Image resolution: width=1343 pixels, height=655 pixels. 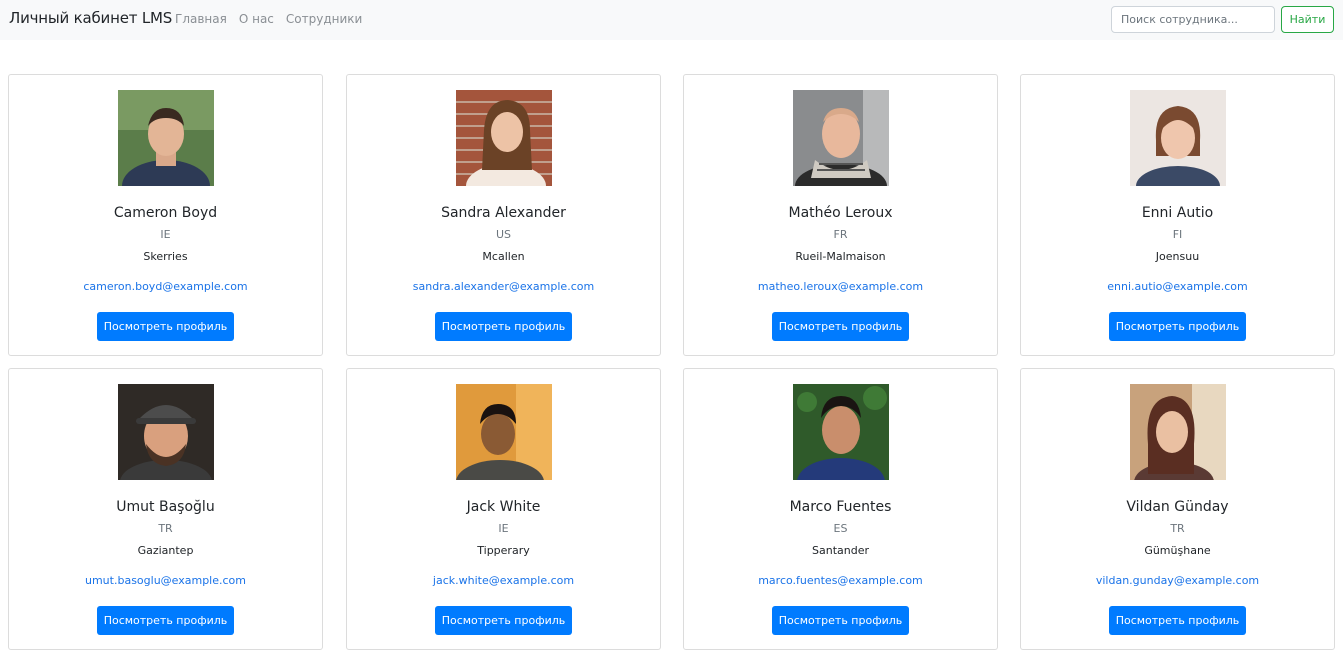 I want to click on employee-email-link: matheo.leroux@example.com, so click(x=840, y=286).